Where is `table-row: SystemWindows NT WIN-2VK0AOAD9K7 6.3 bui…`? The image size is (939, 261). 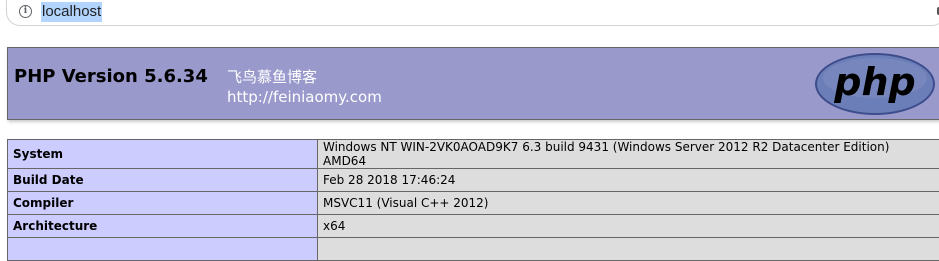 table-row: SystemWindows NT WIN-2VK0AOAD9K7 6.3 bui… is located at coordinates (473, 154).